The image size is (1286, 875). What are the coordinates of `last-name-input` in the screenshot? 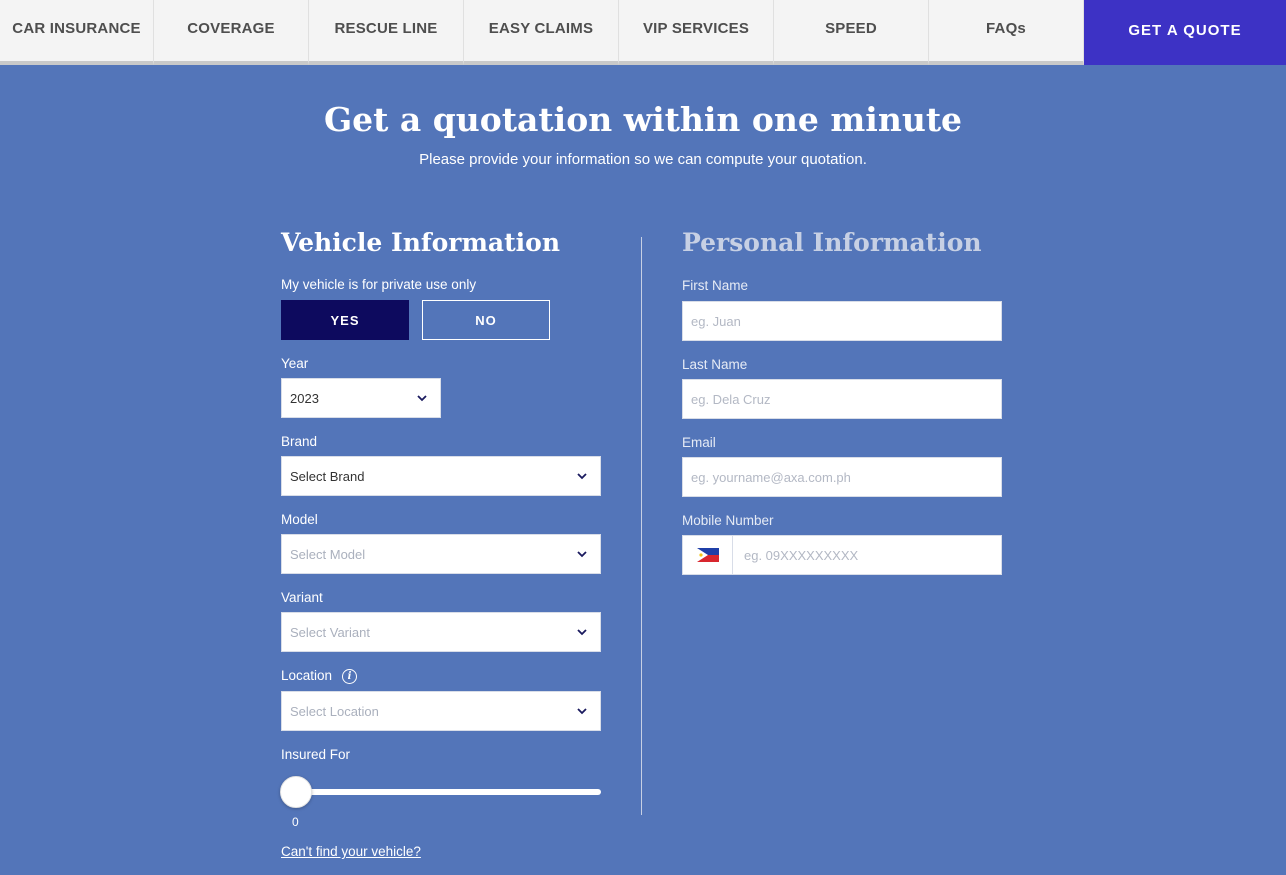 It's located at (842, 399).